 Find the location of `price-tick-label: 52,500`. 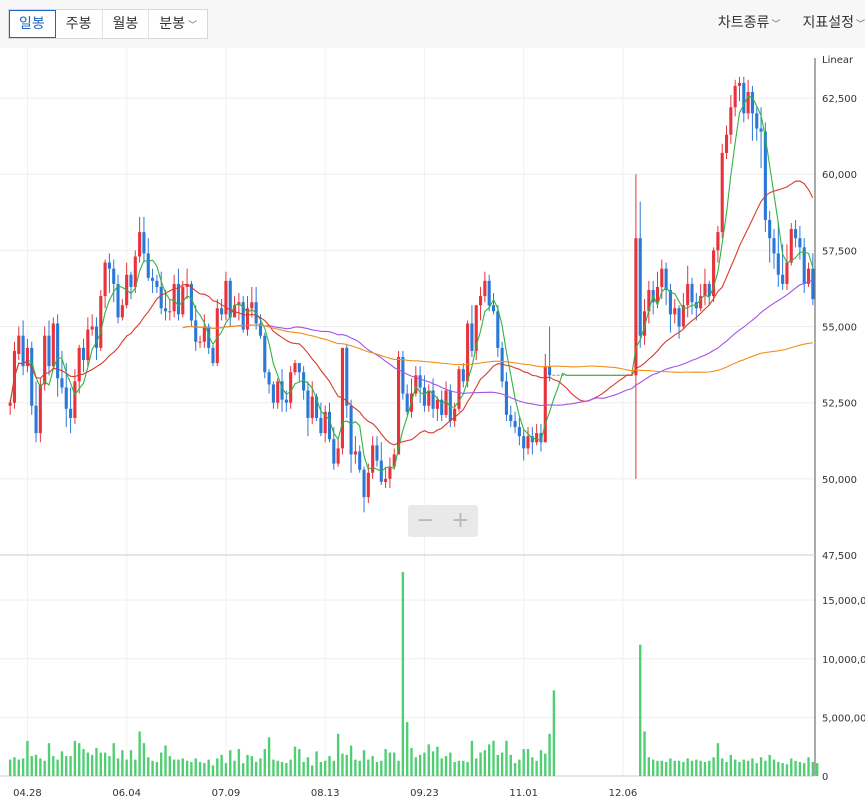

price-tick-label: 52,500 is located at coordinates (839, 404).